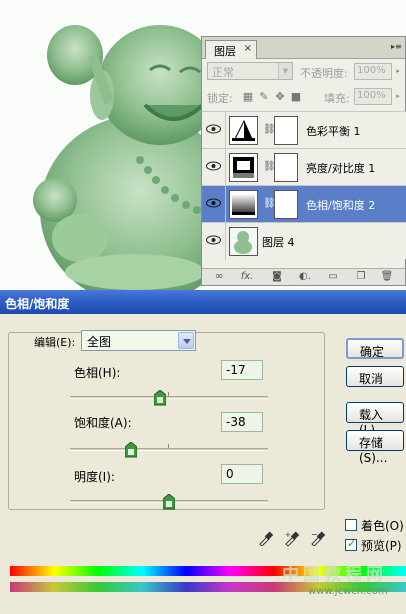 This screenshot has width=406, height=614. What do you see at coordinates (381, 546) in the screenshot?
I see `preview-label: 预览(P)` at bounding box center [381, 546].